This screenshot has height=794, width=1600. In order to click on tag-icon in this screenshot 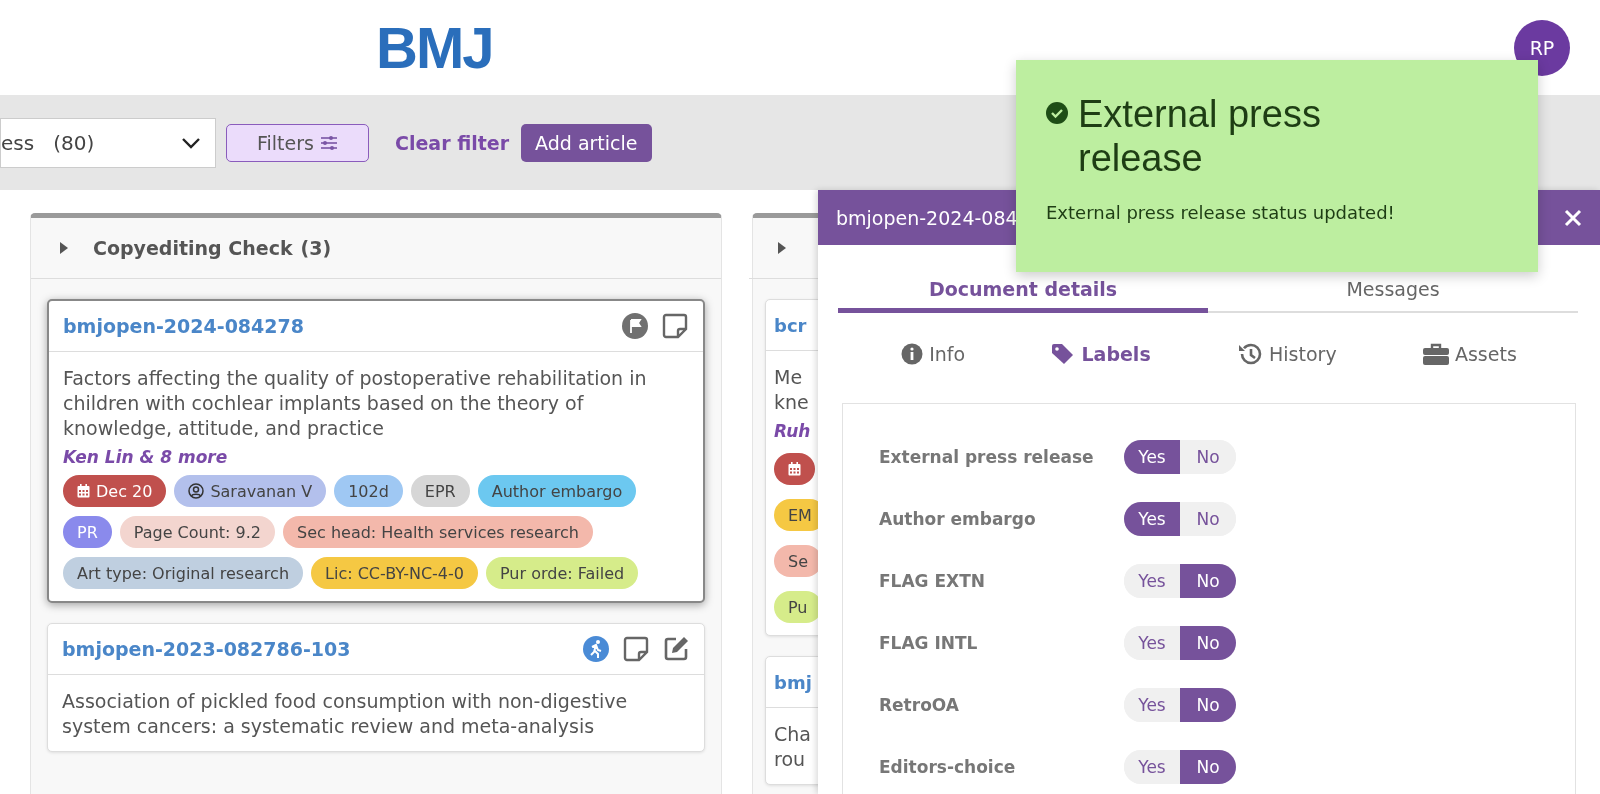, I will do `click(1063, 354)`.